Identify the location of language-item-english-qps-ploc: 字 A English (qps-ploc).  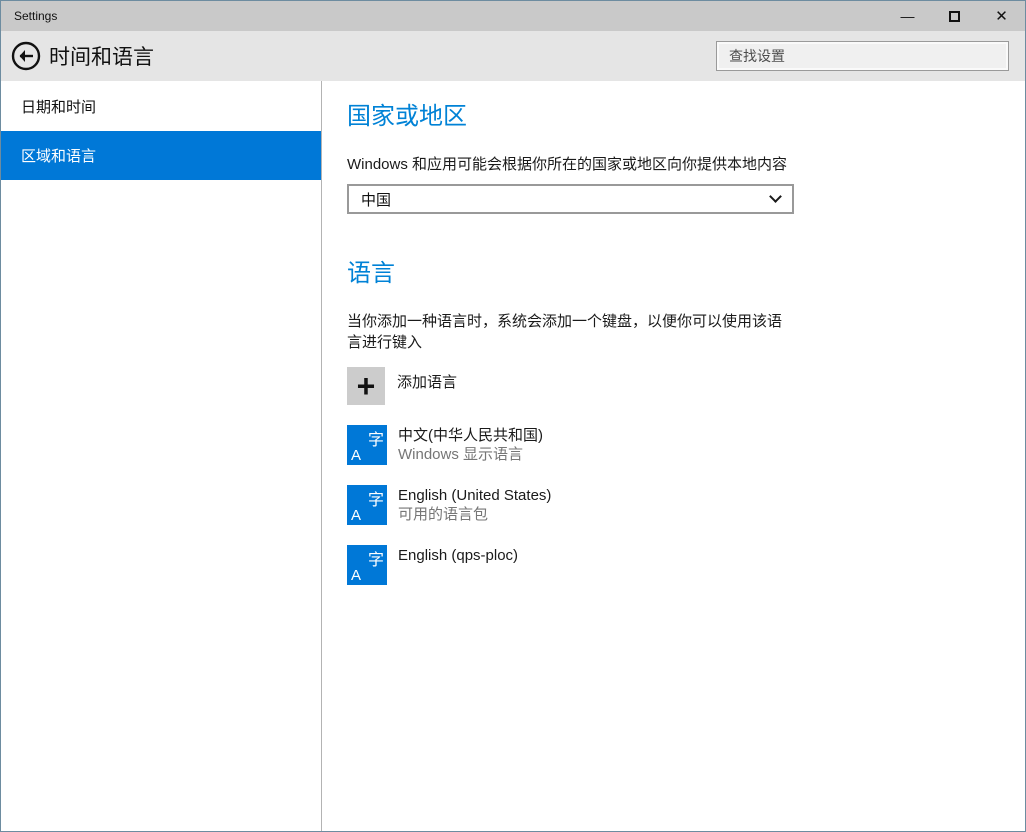
(676, 565).